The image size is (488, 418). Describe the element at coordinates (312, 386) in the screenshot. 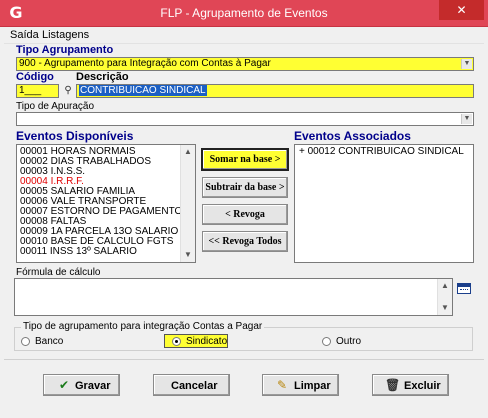

I see `limpar-label: Limpar` at that location.